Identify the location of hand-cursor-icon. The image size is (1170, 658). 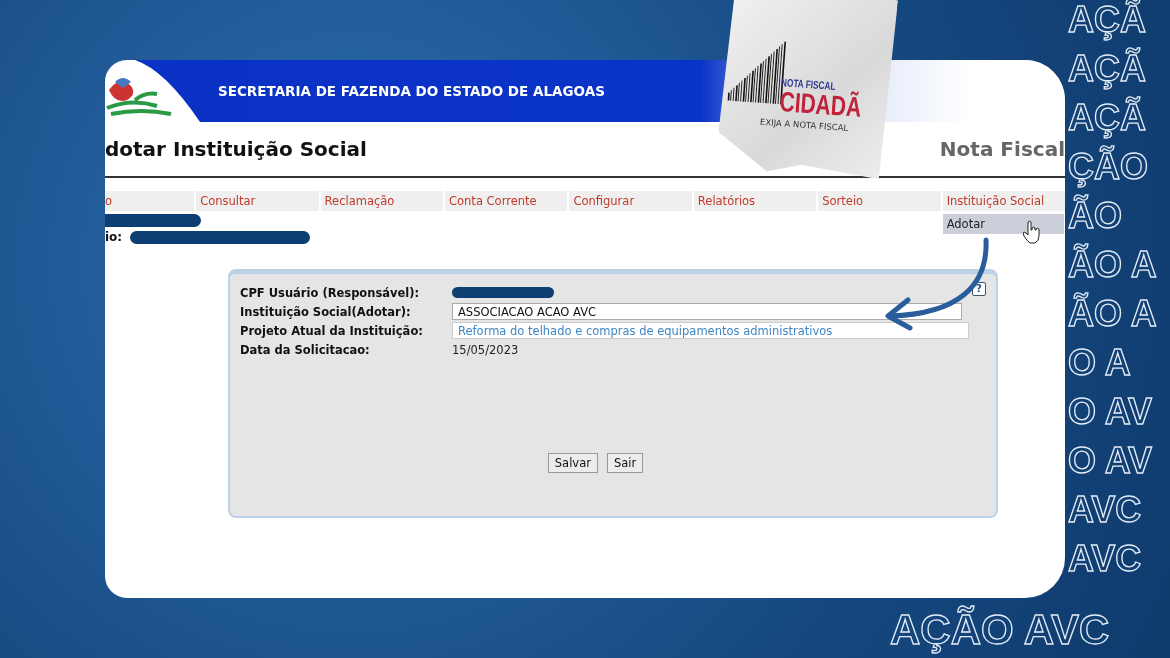
(1032, 232).